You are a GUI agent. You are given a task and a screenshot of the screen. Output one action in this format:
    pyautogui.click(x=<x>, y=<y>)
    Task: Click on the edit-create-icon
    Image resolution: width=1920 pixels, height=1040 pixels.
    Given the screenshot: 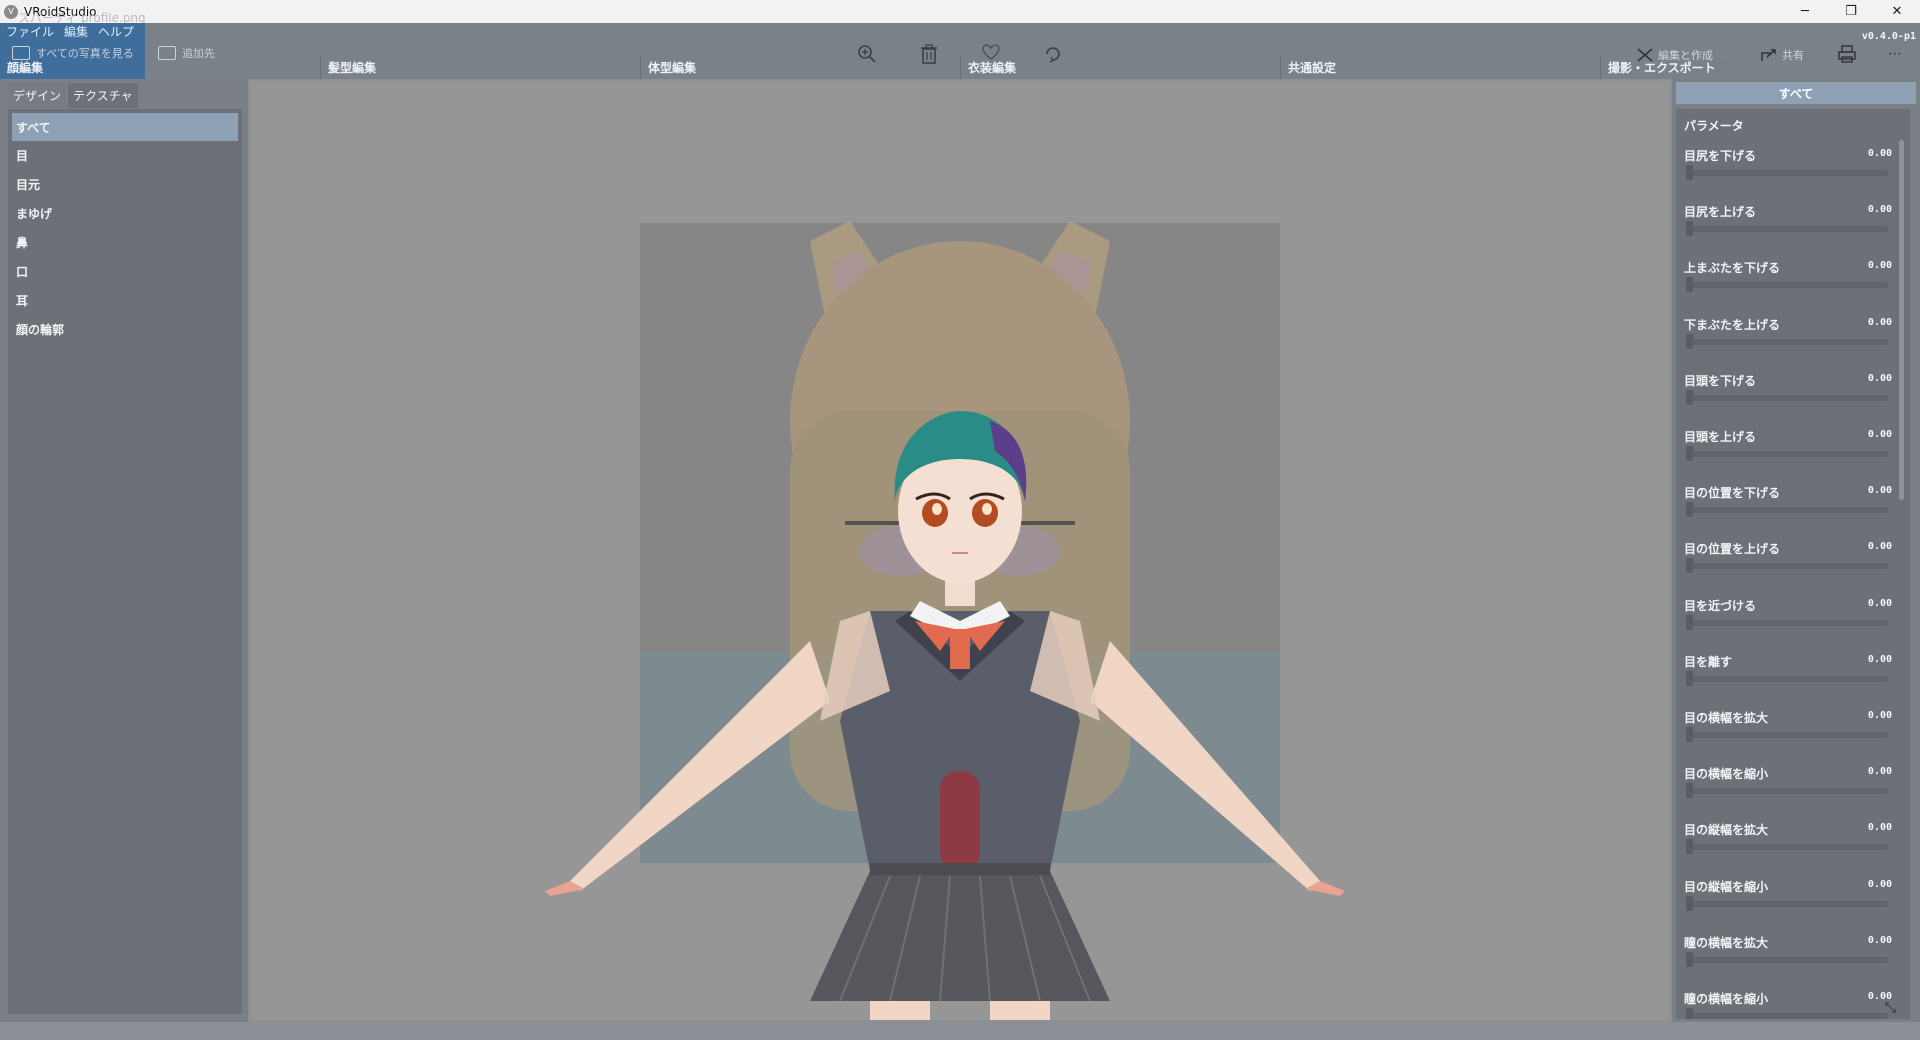 What is the action you would take?
    pyautogui.click(x=1645, y=55)
    